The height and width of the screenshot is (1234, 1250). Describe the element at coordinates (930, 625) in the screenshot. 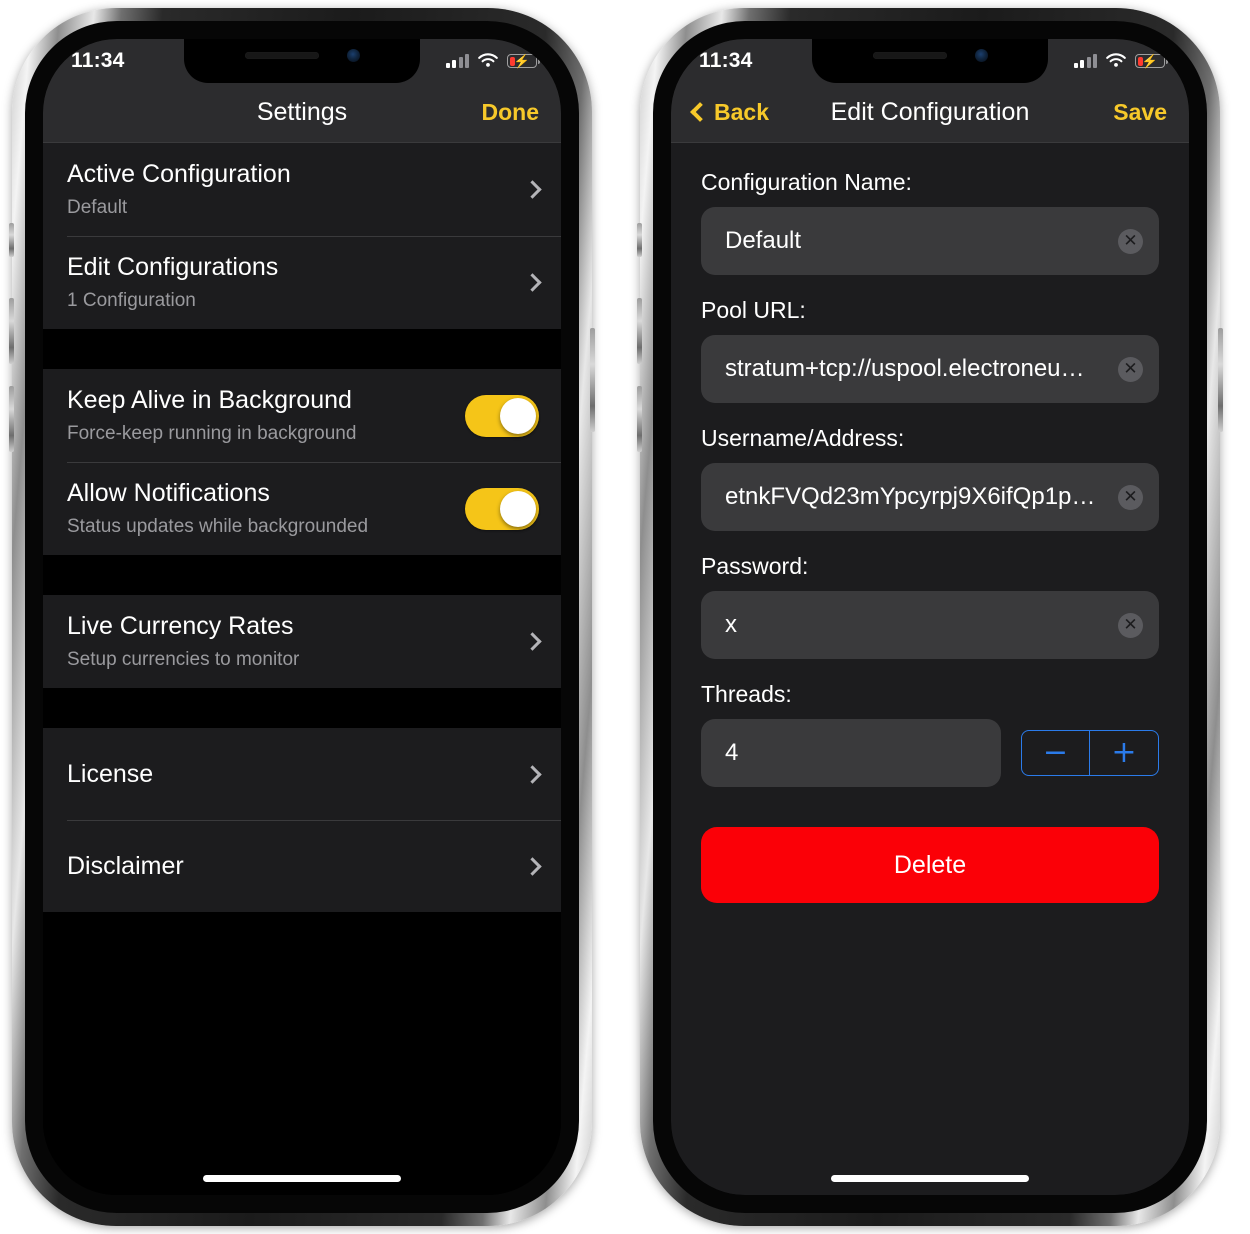

I see `password-input: x ✕` at that location.